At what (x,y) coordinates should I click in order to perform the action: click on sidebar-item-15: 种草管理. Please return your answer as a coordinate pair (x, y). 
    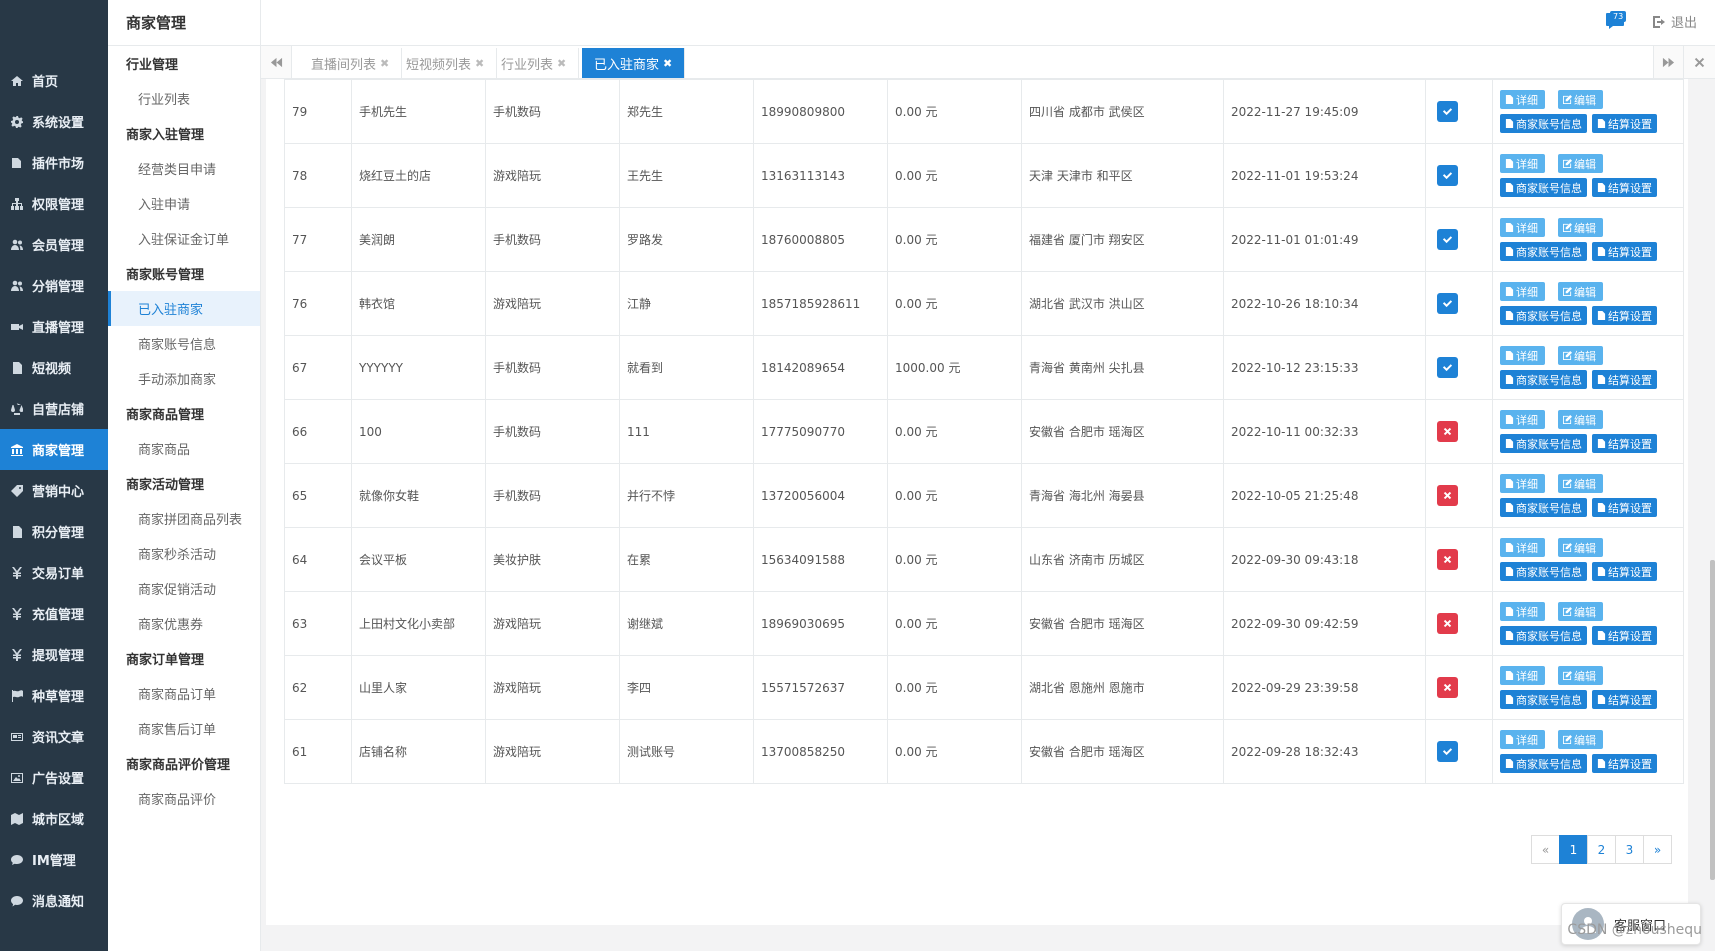
    Looking at the image, I should click on (54, 695).